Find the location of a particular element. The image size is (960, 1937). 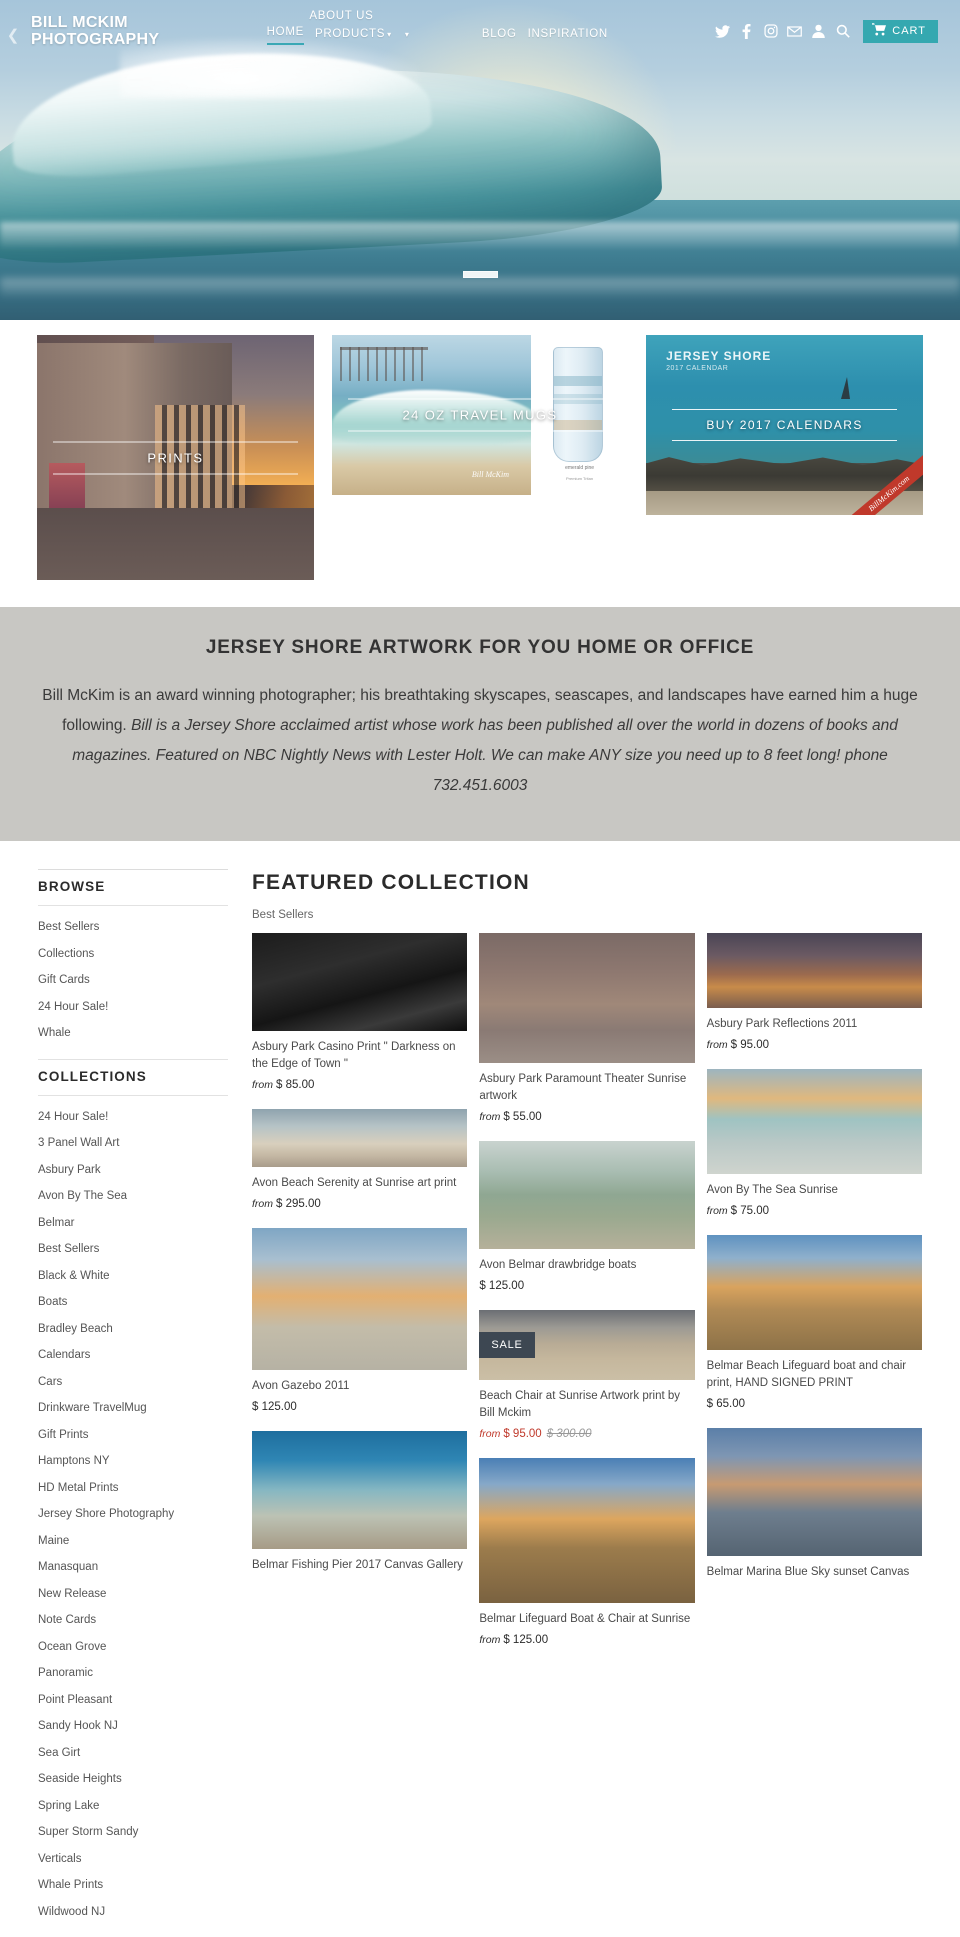

sidebar-collection-link-16: Maine is located at coordinates (133, 1541).